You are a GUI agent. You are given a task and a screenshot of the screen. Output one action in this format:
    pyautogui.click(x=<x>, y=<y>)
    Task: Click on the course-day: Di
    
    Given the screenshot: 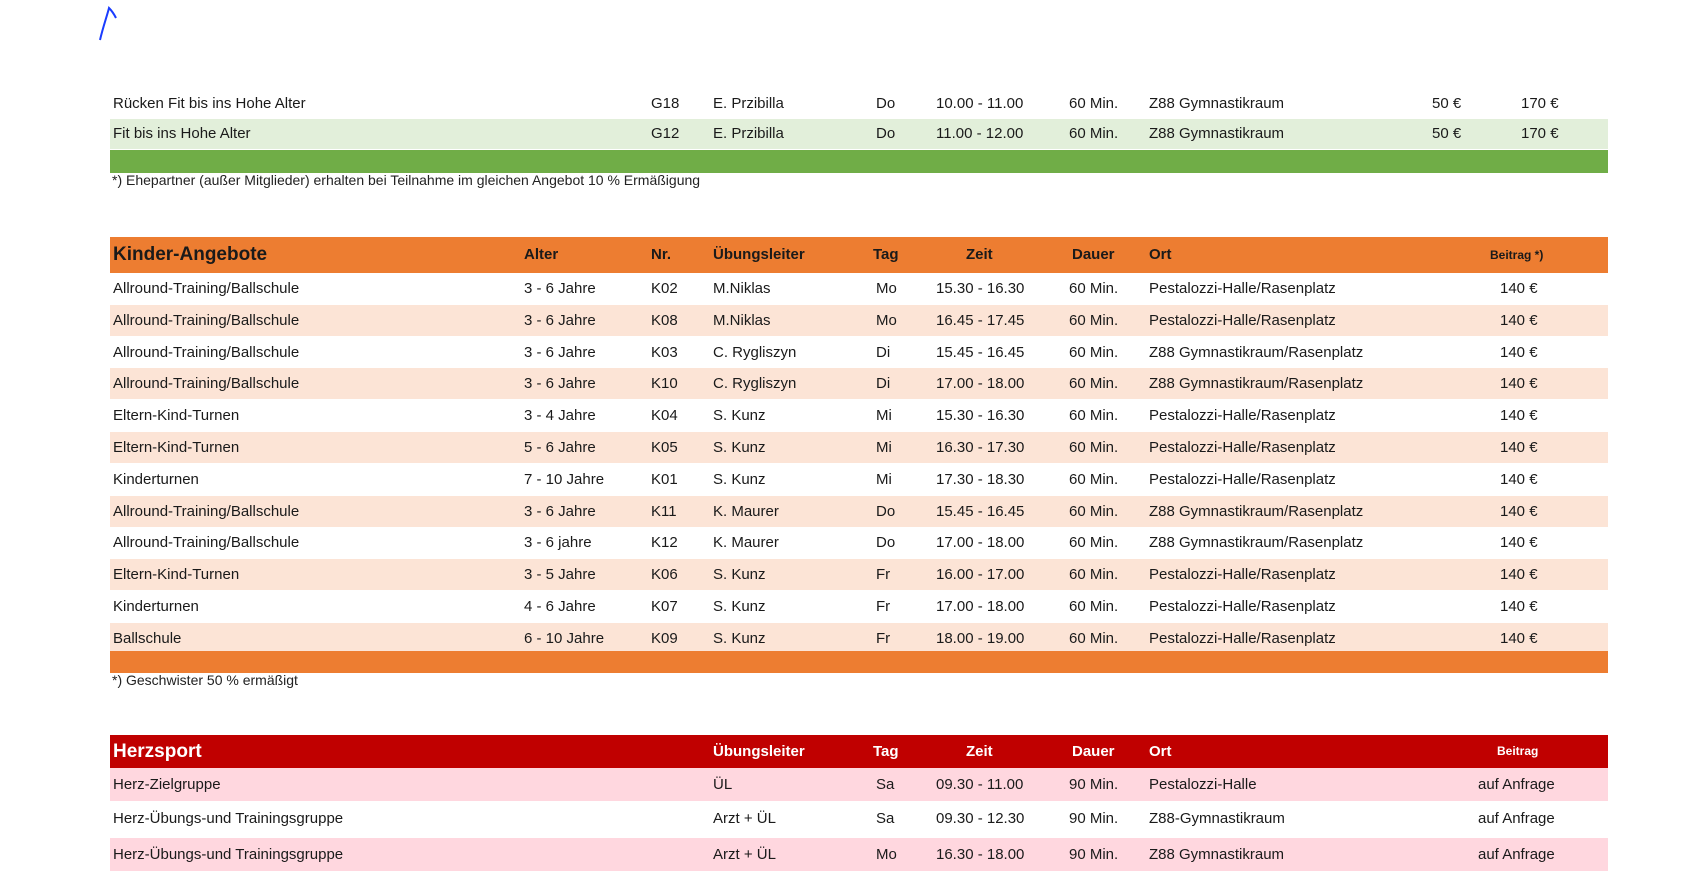 What is the action you would take?
    pyautogui.click(x=883, y=384)
    